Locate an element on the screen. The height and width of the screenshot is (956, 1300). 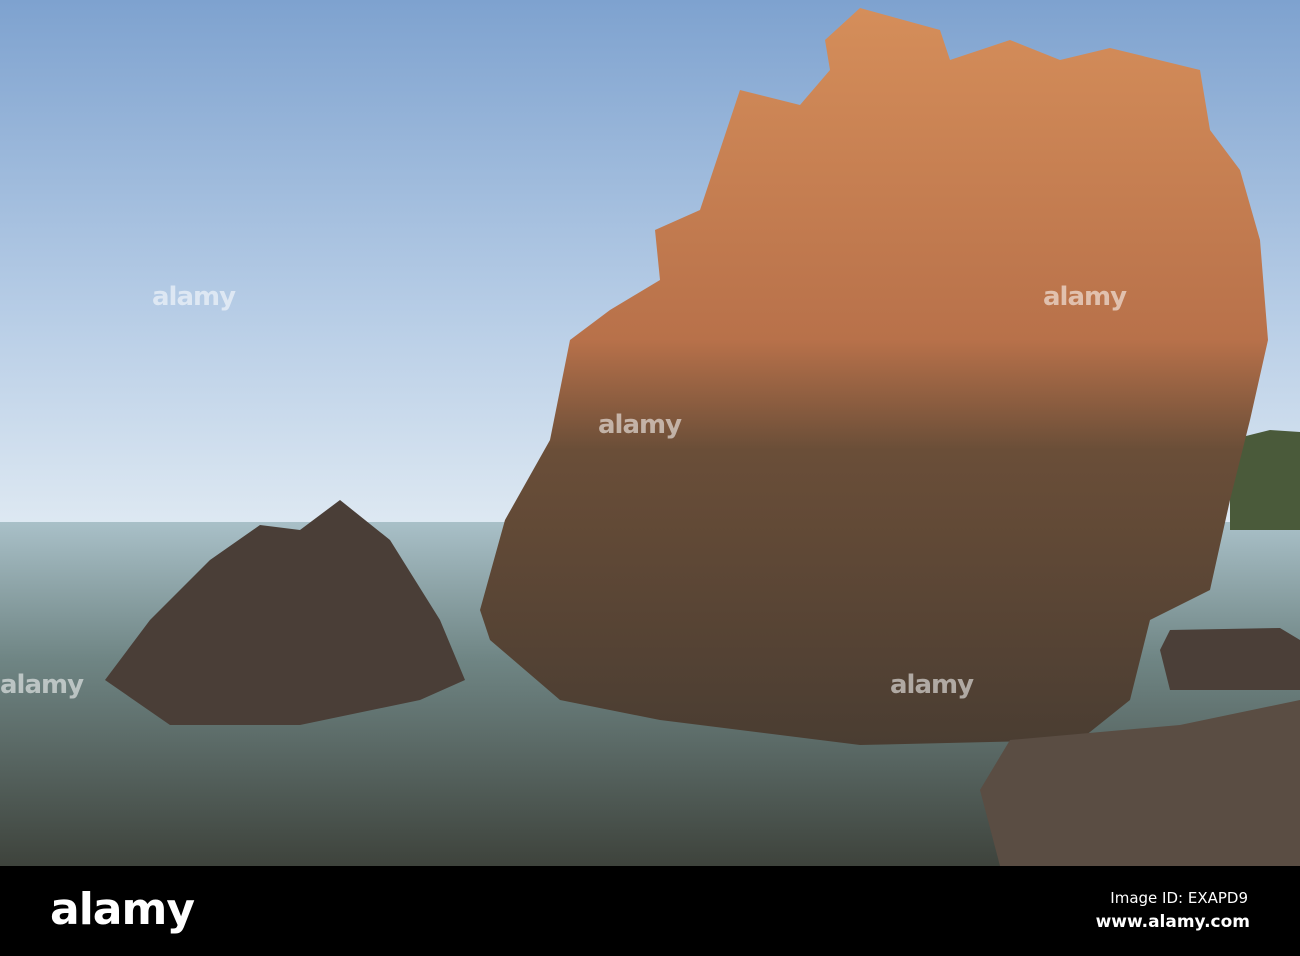
image-id: Image ID: EXAPD9 is located at coordinates (1179, 898).